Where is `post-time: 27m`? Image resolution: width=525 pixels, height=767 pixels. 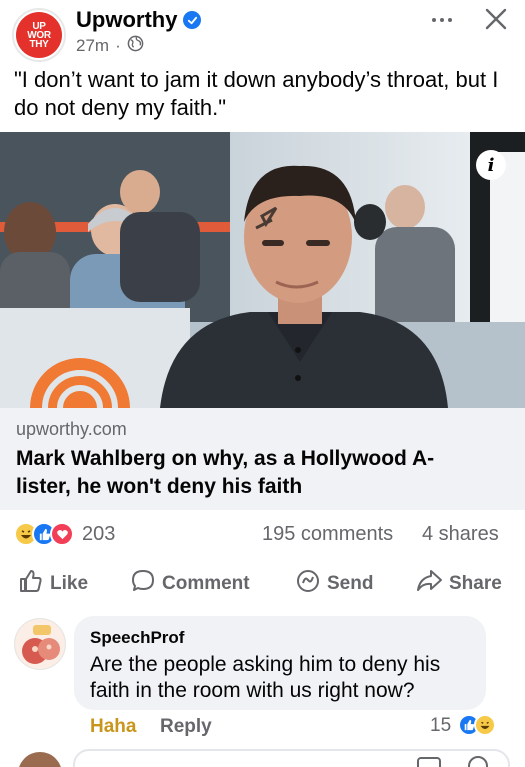
post-time: 27m is located at coordinates (92, 46).